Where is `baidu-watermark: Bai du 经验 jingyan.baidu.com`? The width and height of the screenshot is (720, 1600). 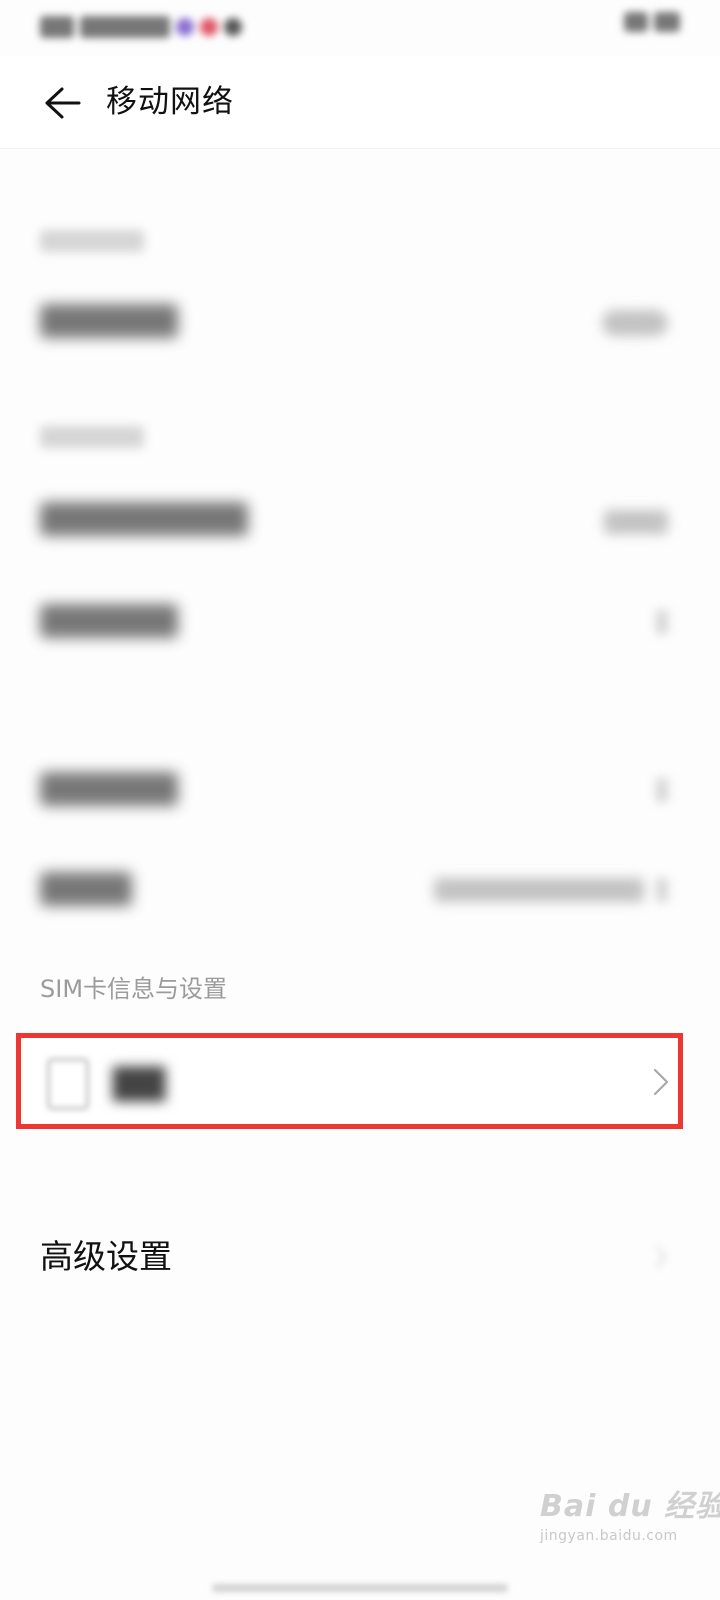 baidu-watermark: Bai du 经验 jingyan.baidu.com is located at coordinates (630, 1528).